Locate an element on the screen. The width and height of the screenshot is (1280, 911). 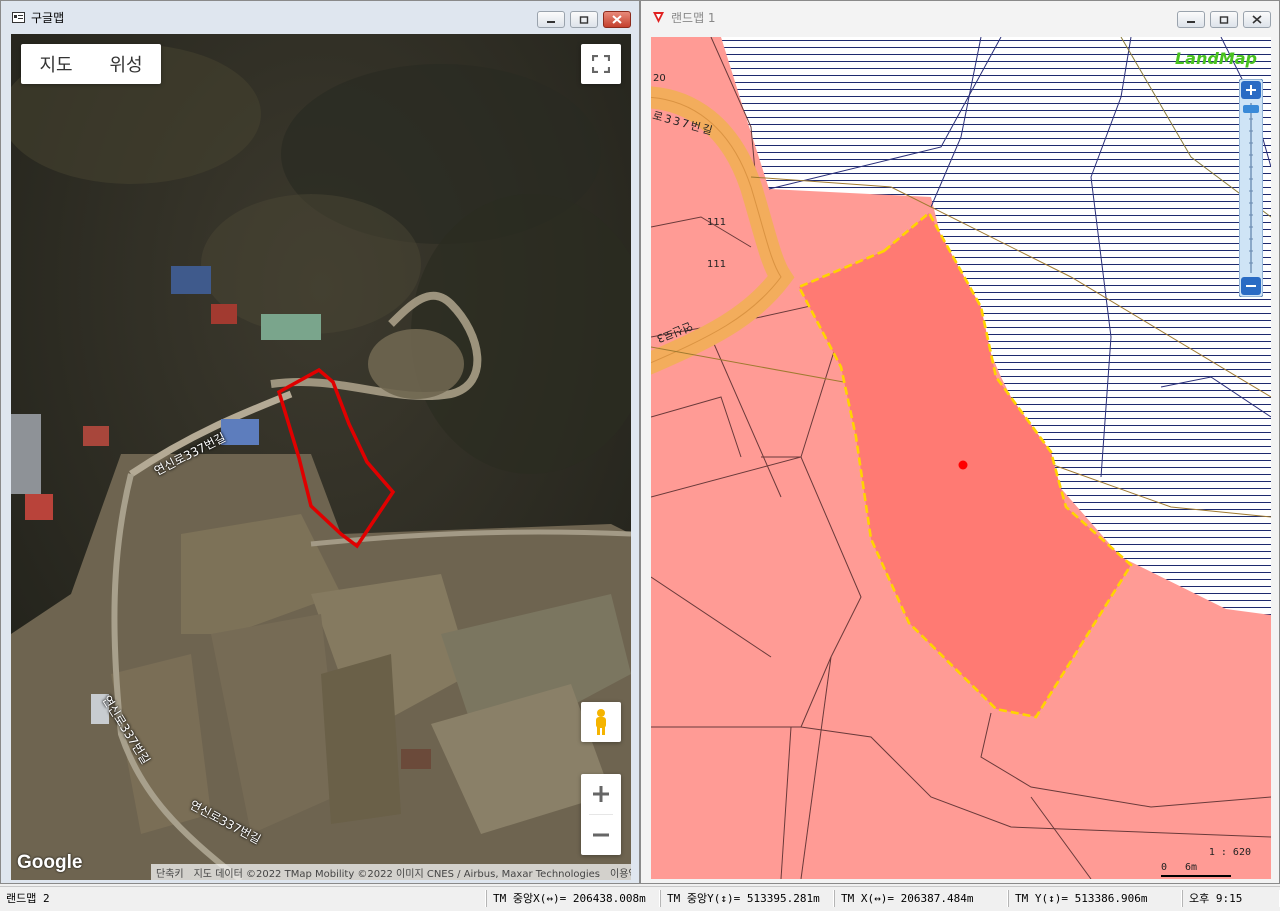
google-logo: Google is located at coordinates (50, 862).